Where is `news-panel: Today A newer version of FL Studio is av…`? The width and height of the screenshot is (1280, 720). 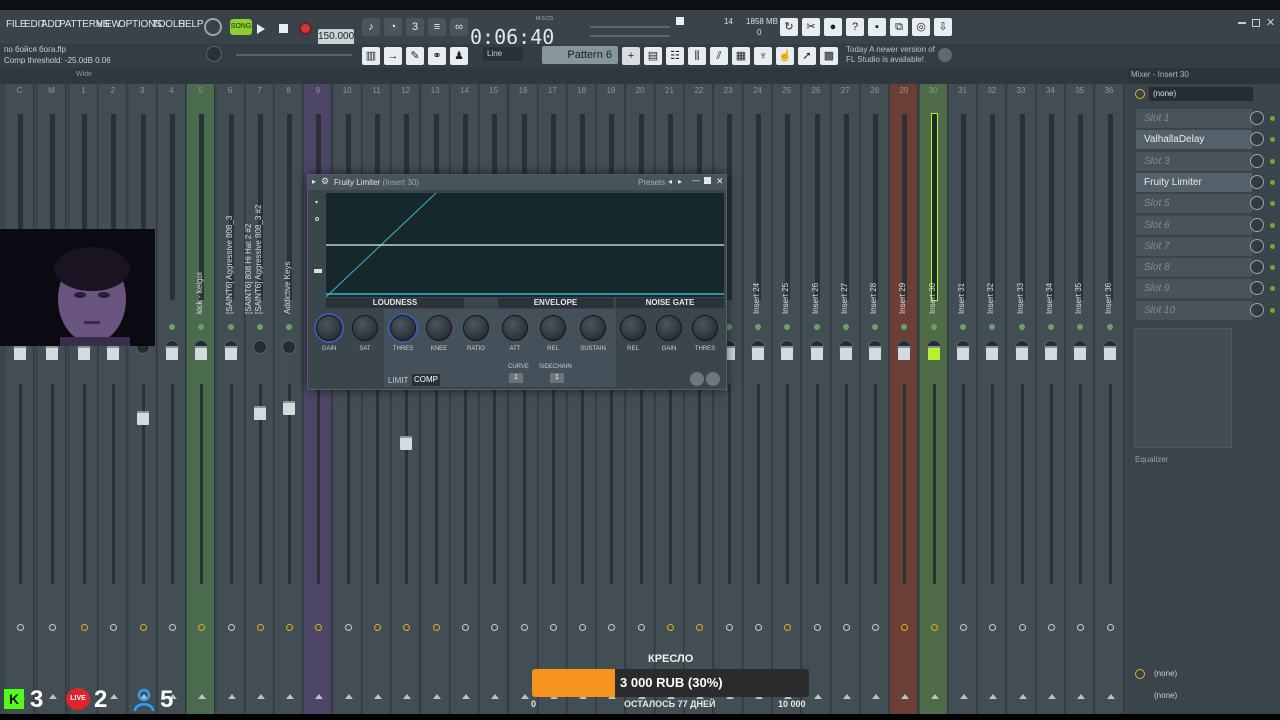
news-panel: Today A newer version of FL Studio is av… is located at coordinates (892, 55).